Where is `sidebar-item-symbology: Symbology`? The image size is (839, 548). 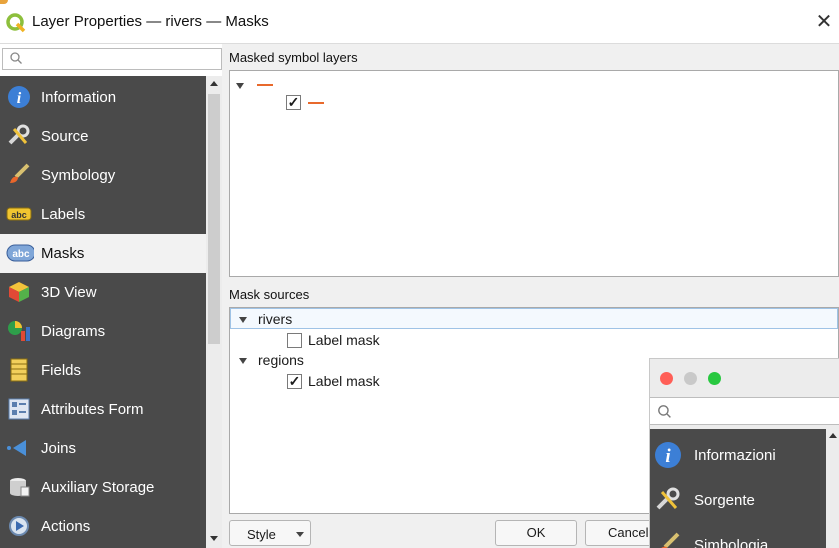 sidebar-item-symbology: Symbology is located at coordinates (103, 175).